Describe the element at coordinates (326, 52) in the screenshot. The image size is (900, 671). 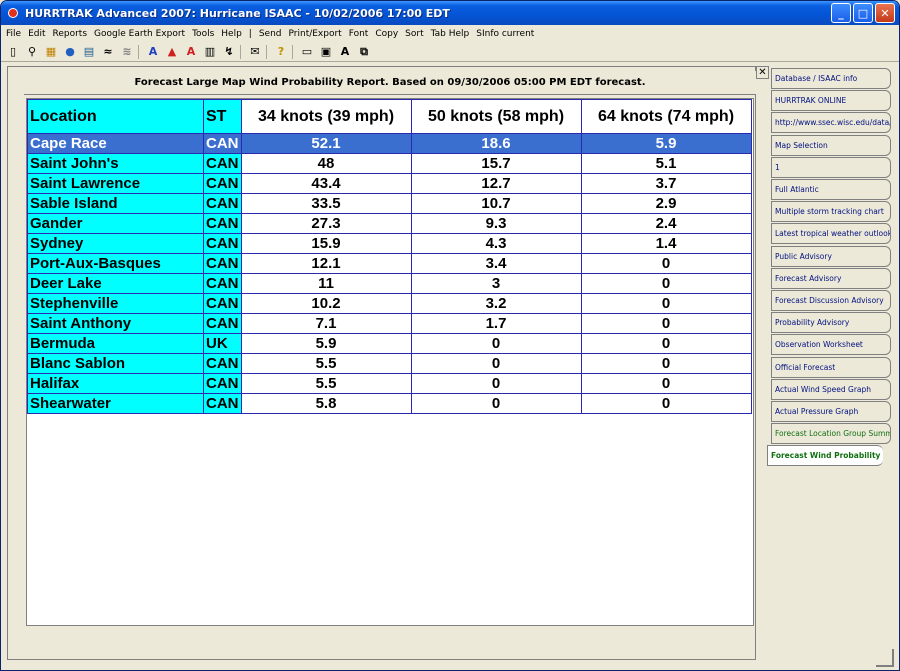
I see `print-icon: ▣` at that location.